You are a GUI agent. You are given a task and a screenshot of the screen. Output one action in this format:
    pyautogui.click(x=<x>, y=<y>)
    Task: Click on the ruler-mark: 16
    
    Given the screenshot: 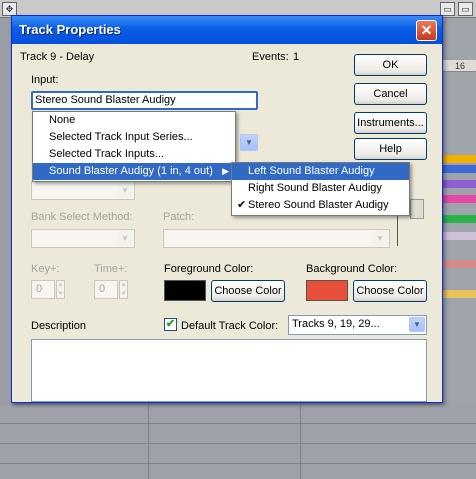 What is the action you would take?
    pyautogui.click(x=460, y=66)
    